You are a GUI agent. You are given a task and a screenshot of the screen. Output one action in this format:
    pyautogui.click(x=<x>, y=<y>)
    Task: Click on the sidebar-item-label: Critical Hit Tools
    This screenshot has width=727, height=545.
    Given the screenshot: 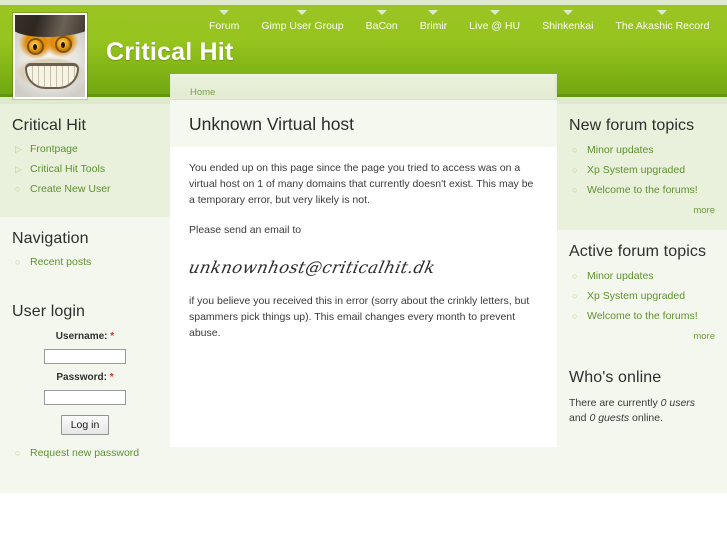 What is the action you would take?
    pyautogui.click(x=67, y=169)
    